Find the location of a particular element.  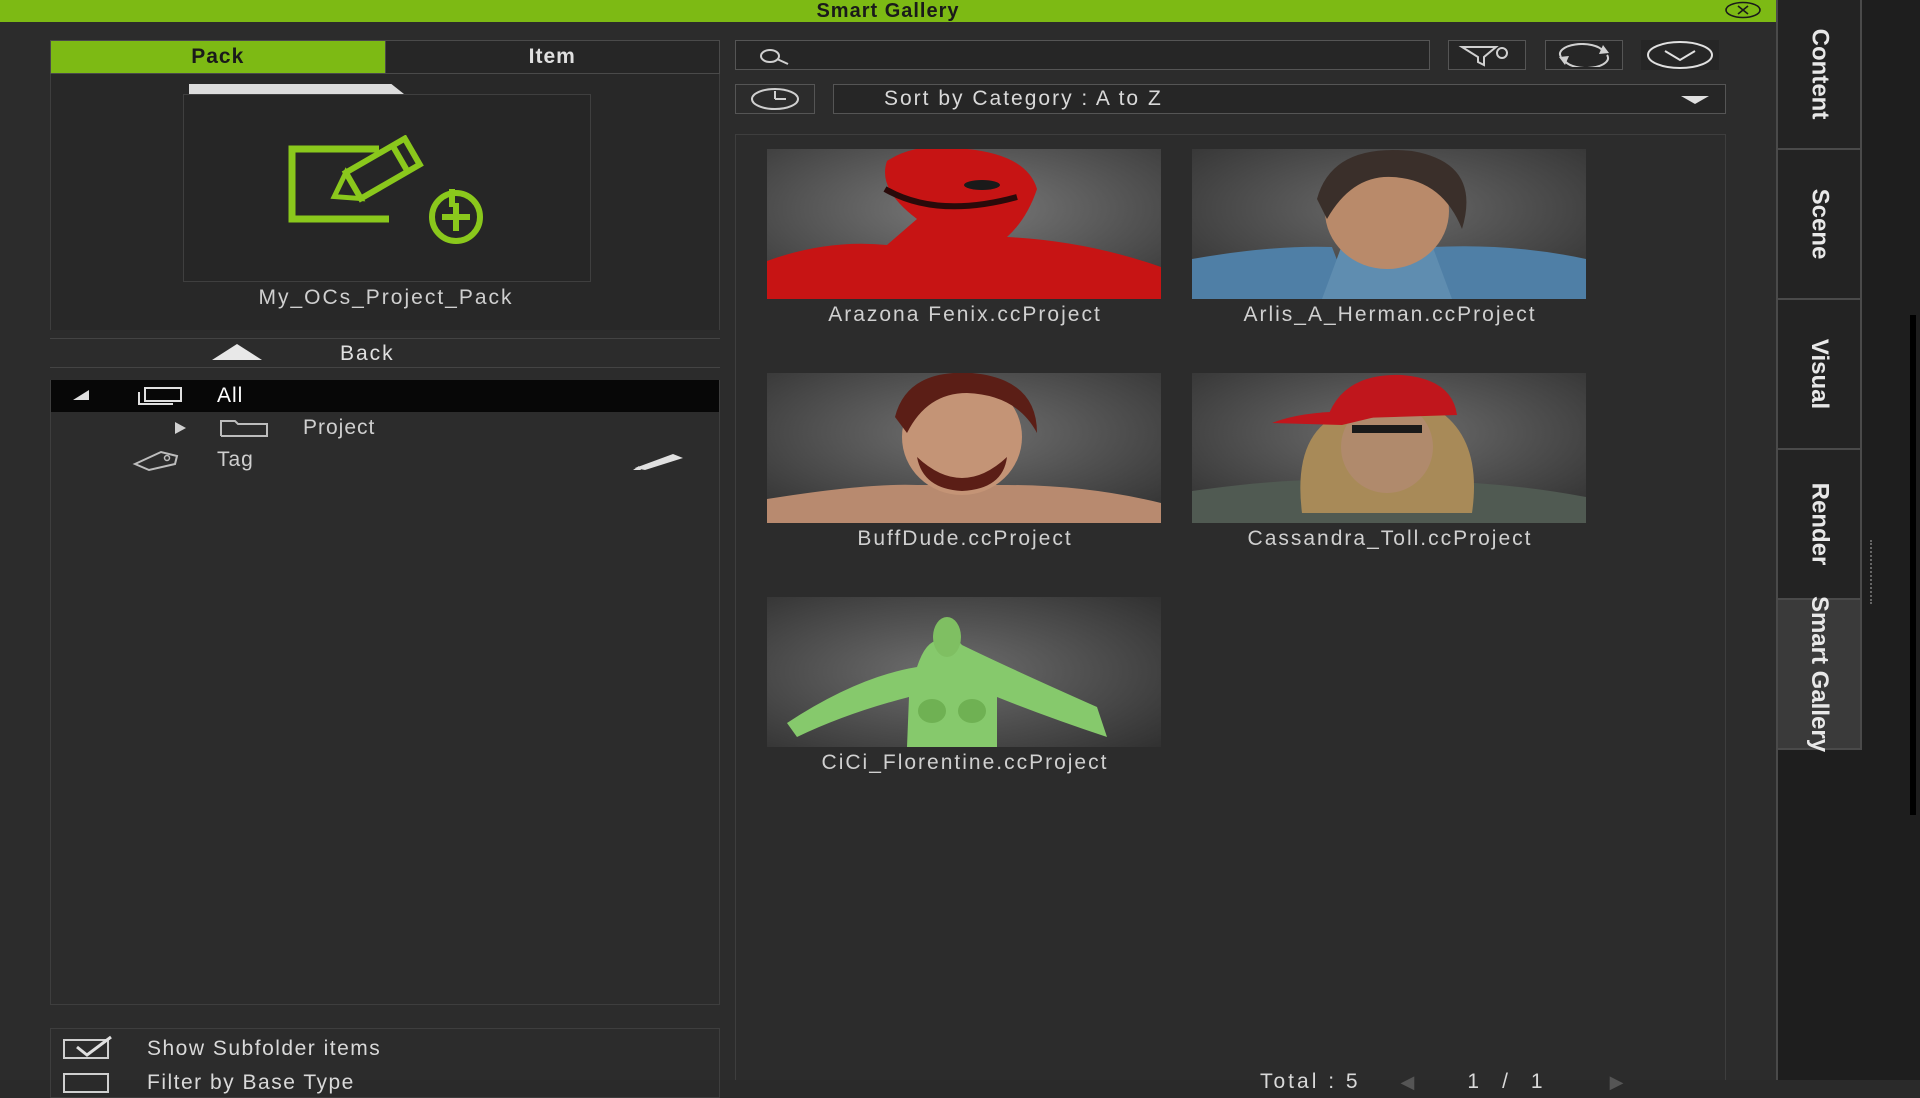

tree-label: Project is located at coordinates (339, 427).